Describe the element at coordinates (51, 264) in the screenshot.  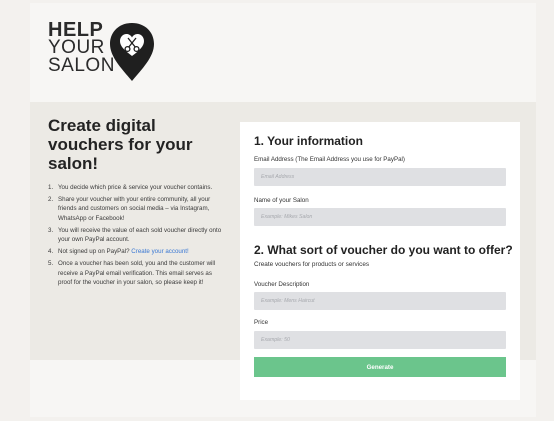
I see `step-number: 5.` at that location.